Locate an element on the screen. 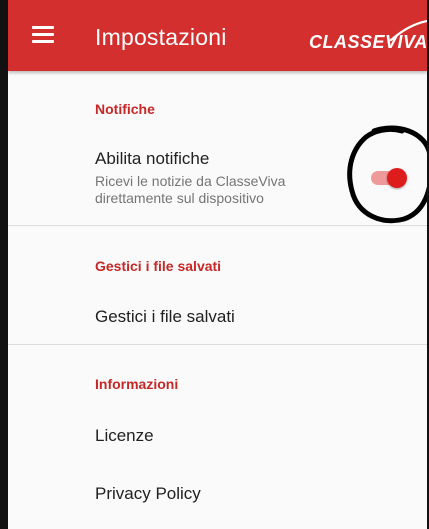 The width and height of the screenshot is (429, 529). notifications-toggle is located at coordinates (389, 178).